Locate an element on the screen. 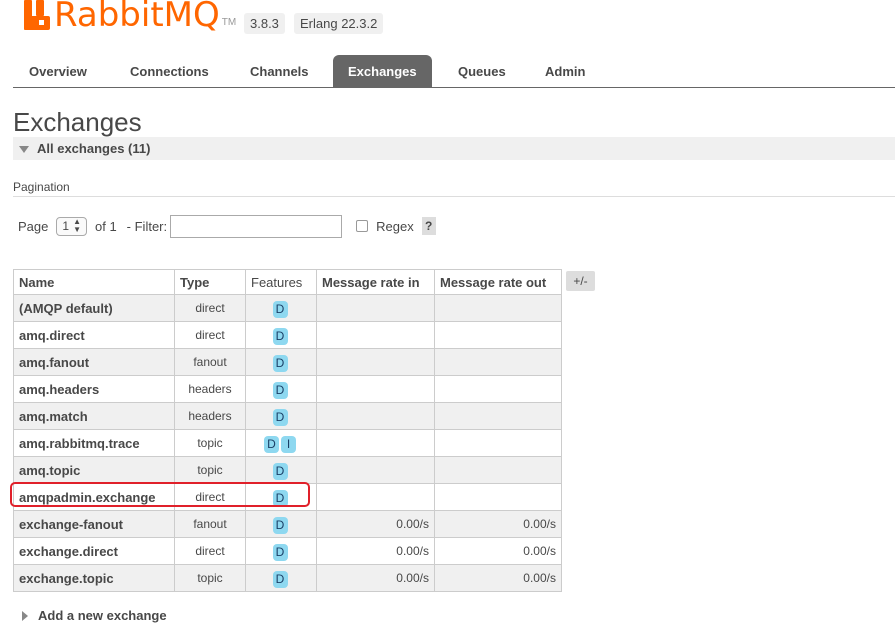 Image resolution: width=895 pixels, height=634 pixels. section-title: All exchanges (11) is located at coordinates (94, 148).